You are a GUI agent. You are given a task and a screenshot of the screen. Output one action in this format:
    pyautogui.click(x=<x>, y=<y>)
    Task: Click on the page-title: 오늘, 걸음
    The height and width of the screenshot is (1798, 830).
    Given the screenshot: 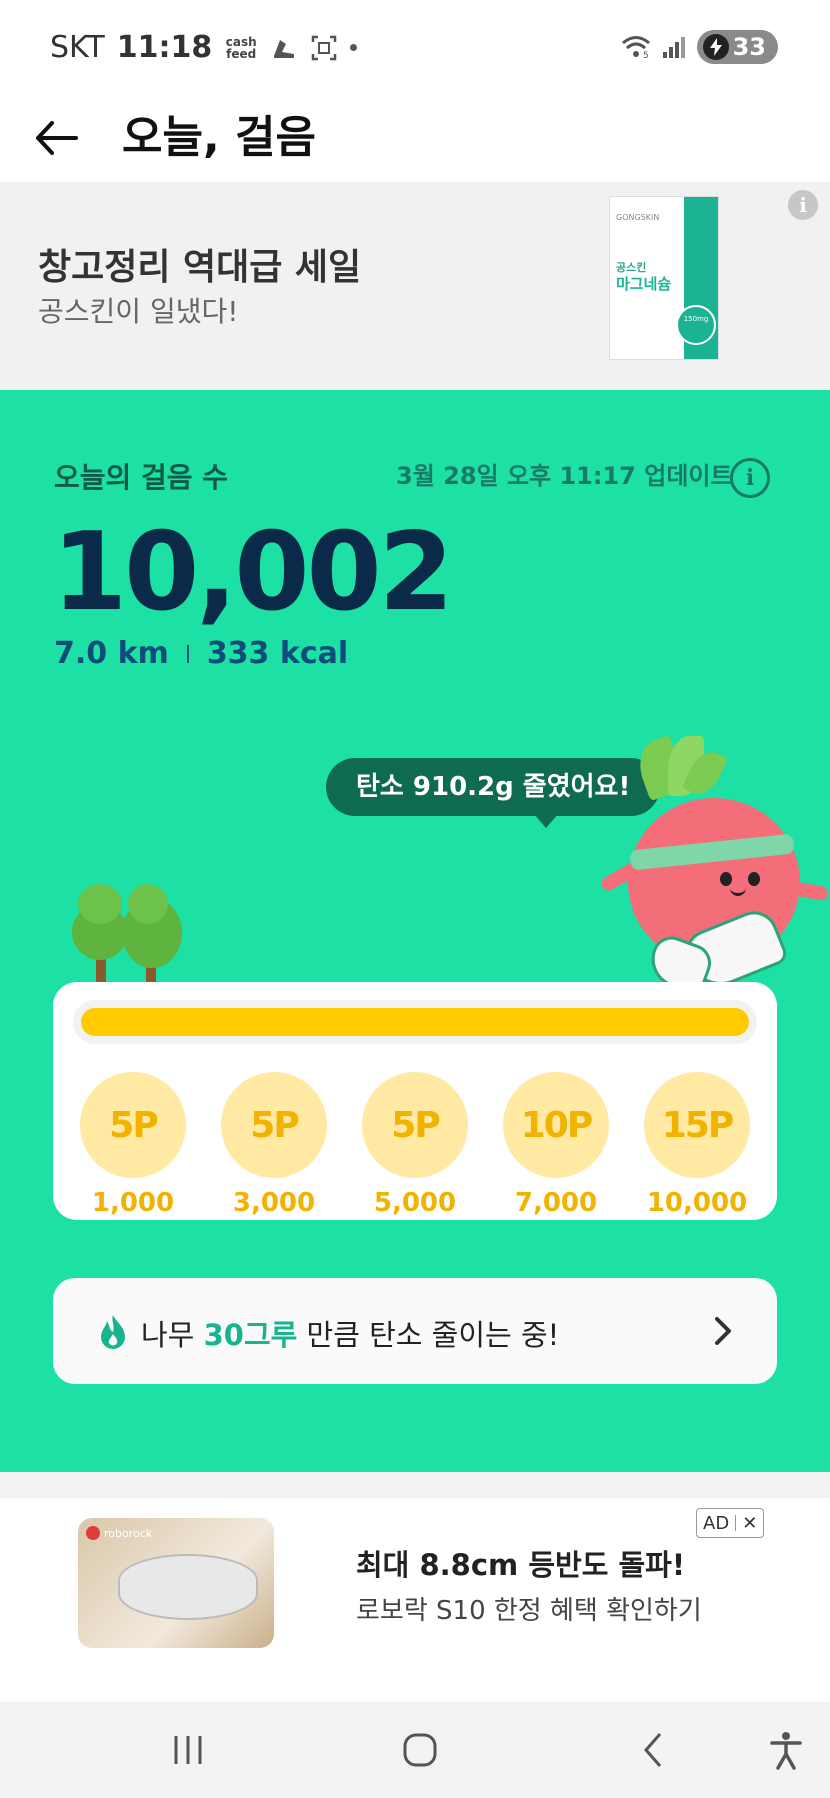 What is the action you would take?
    pyautogui.click(x=219, y=137)
    